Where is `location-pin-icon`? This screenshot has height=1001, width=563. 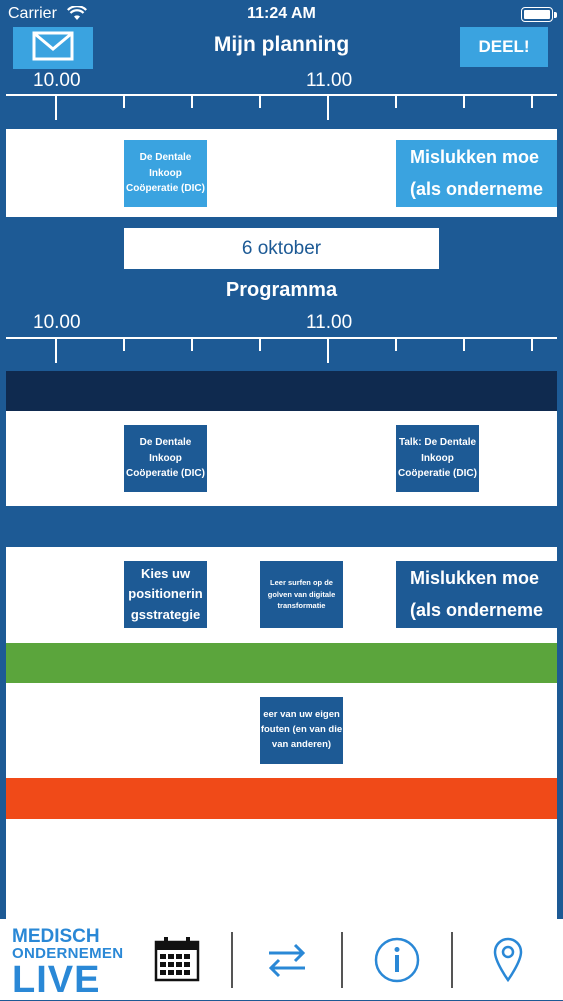 location-pin-icon is located at coordinates (508, 961).